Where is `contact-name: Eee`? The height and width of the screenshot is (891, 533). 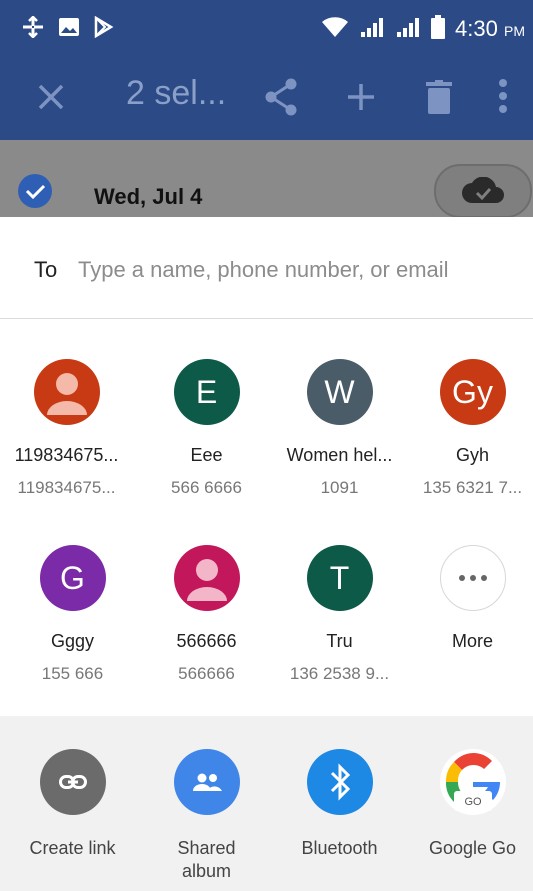
contact-name: Eee is located at coordinates (206, 455).